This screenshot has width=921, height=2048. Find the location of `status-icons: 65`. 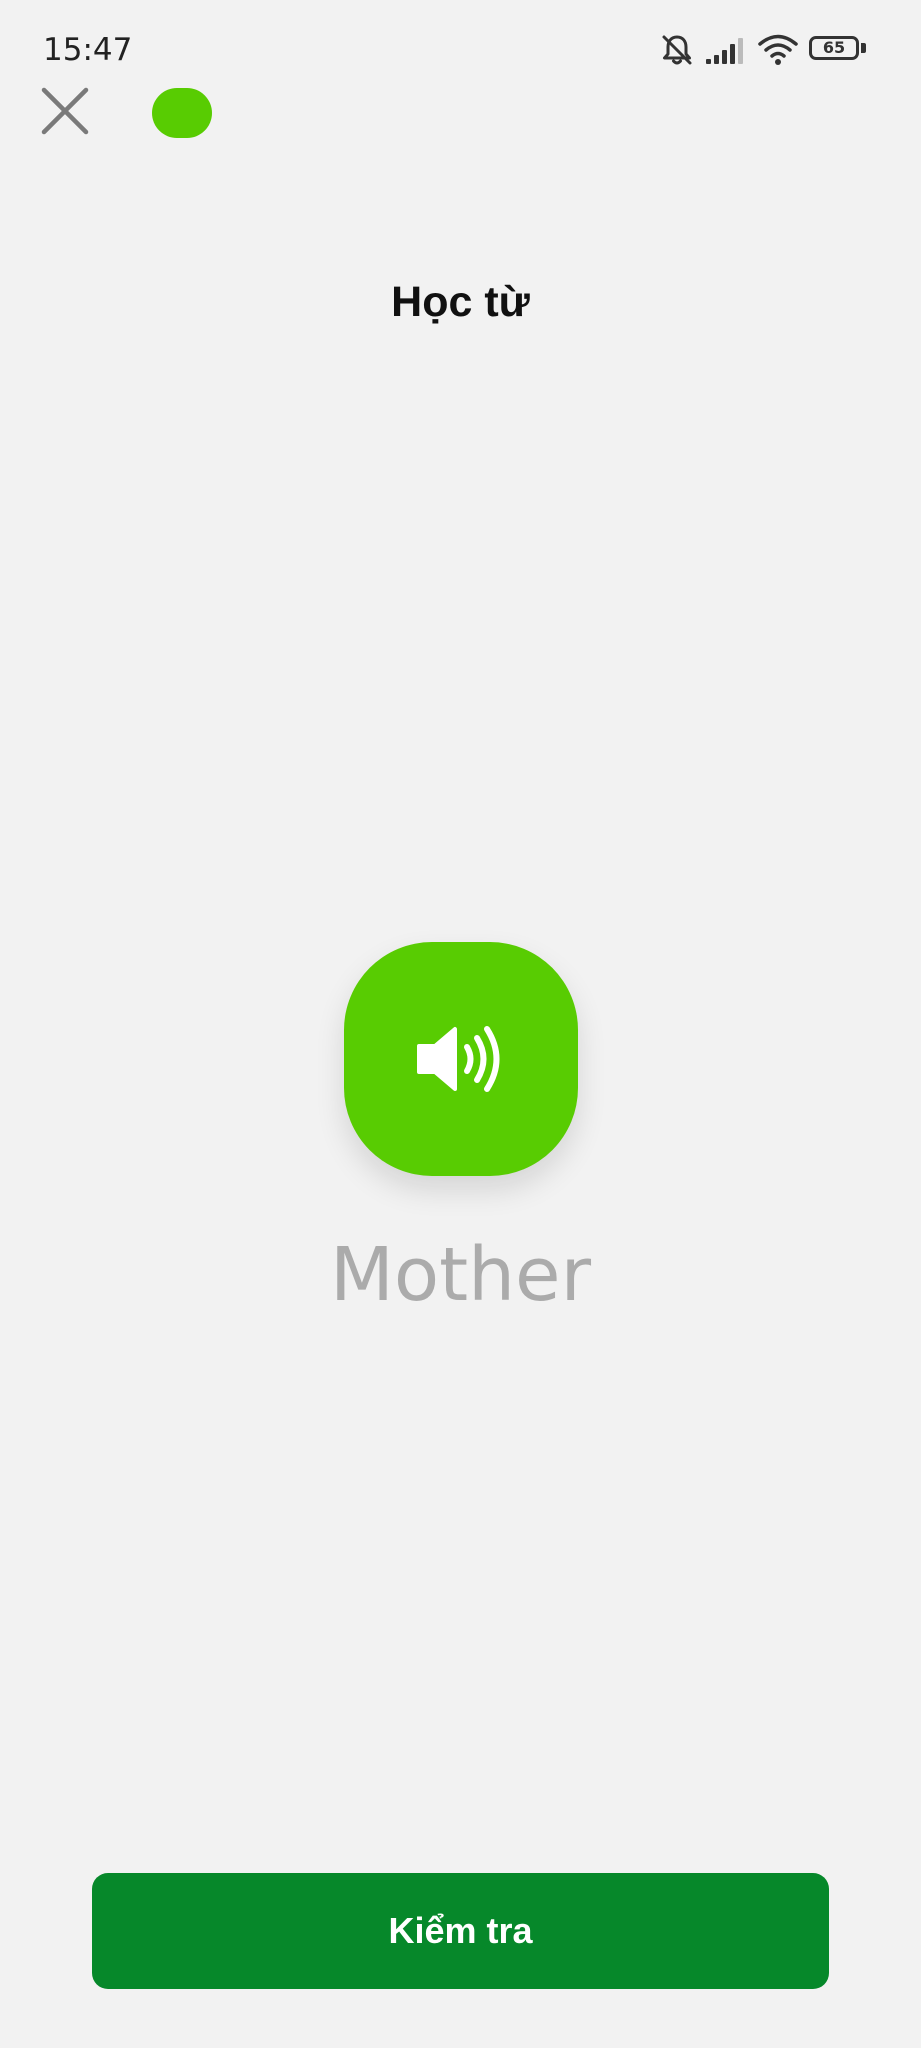

status-icons: 65 is located at coordinates (764, 50).